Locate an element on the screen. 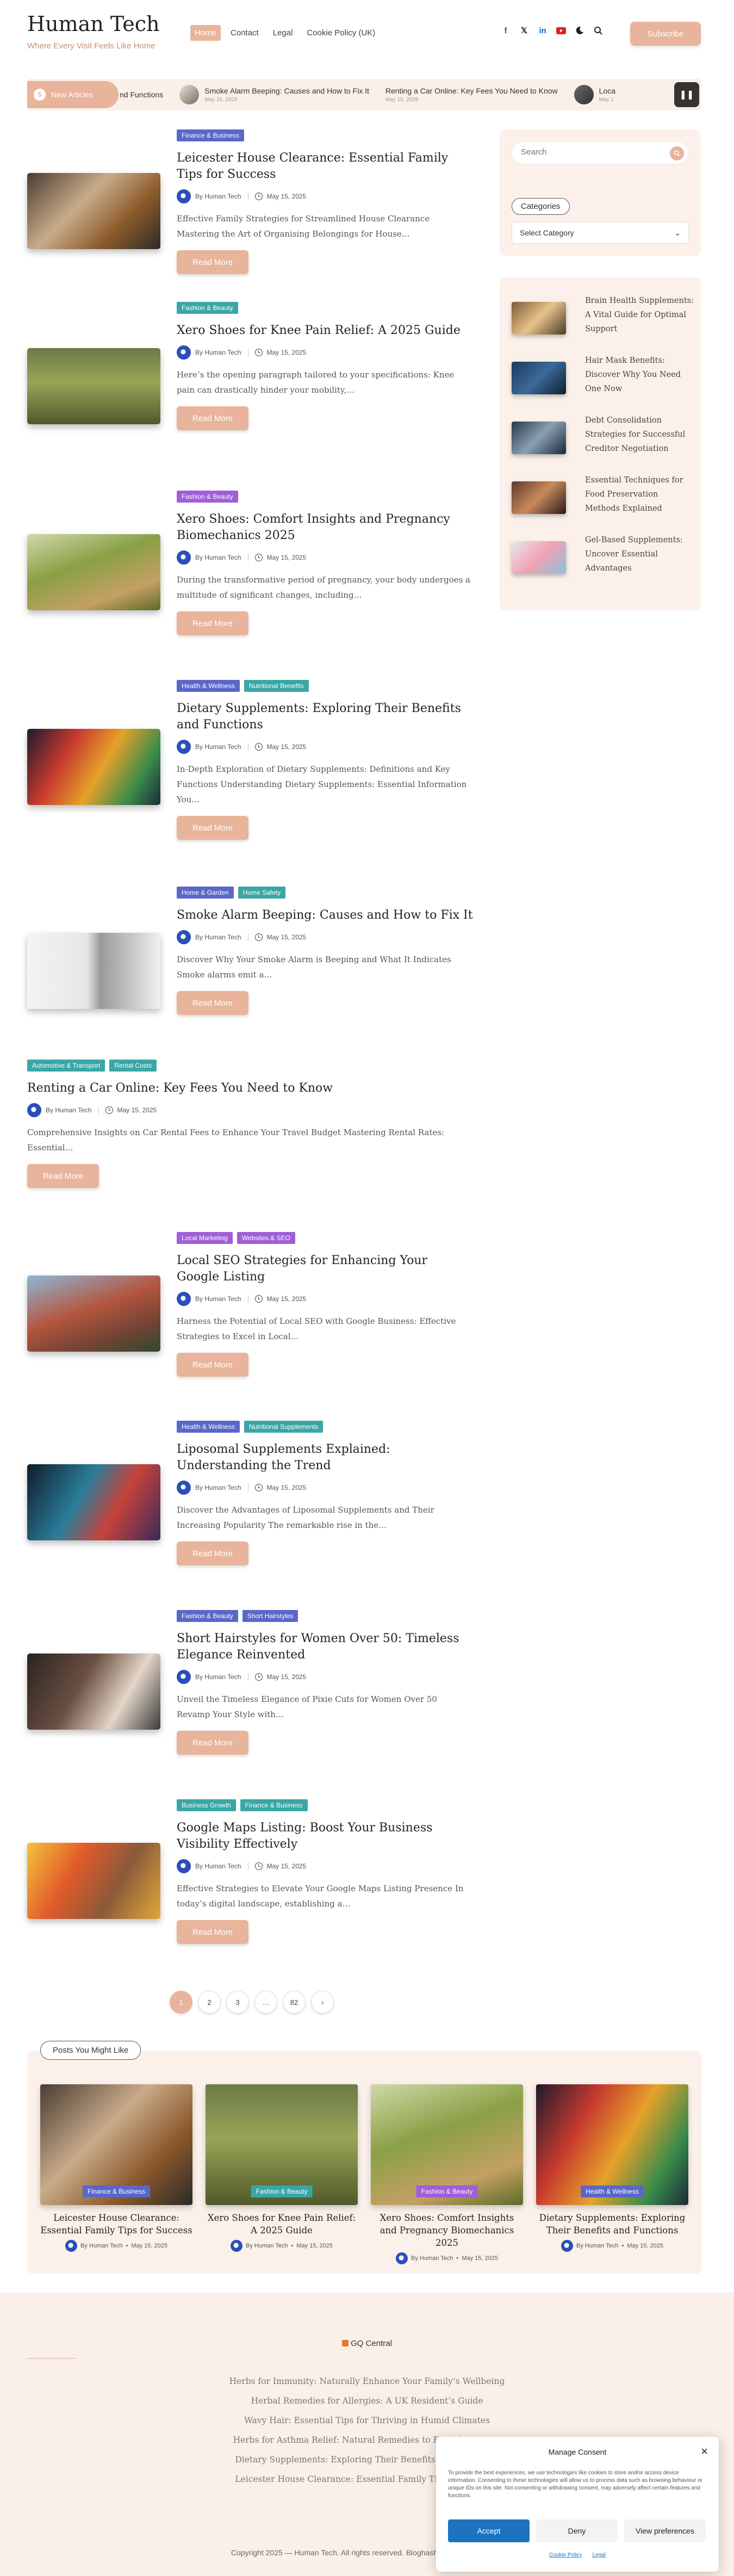 This screenshot has height=2576, width=734. search-button is located at coordinates (677, 153).